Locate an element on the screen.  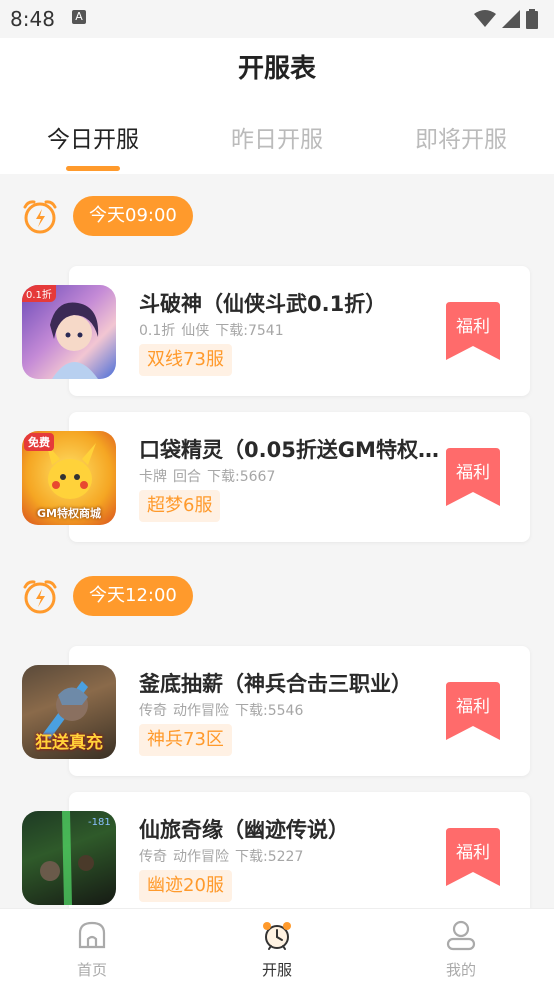
thumb-caption: 狂送真充 is located at coordinates (69, 743).